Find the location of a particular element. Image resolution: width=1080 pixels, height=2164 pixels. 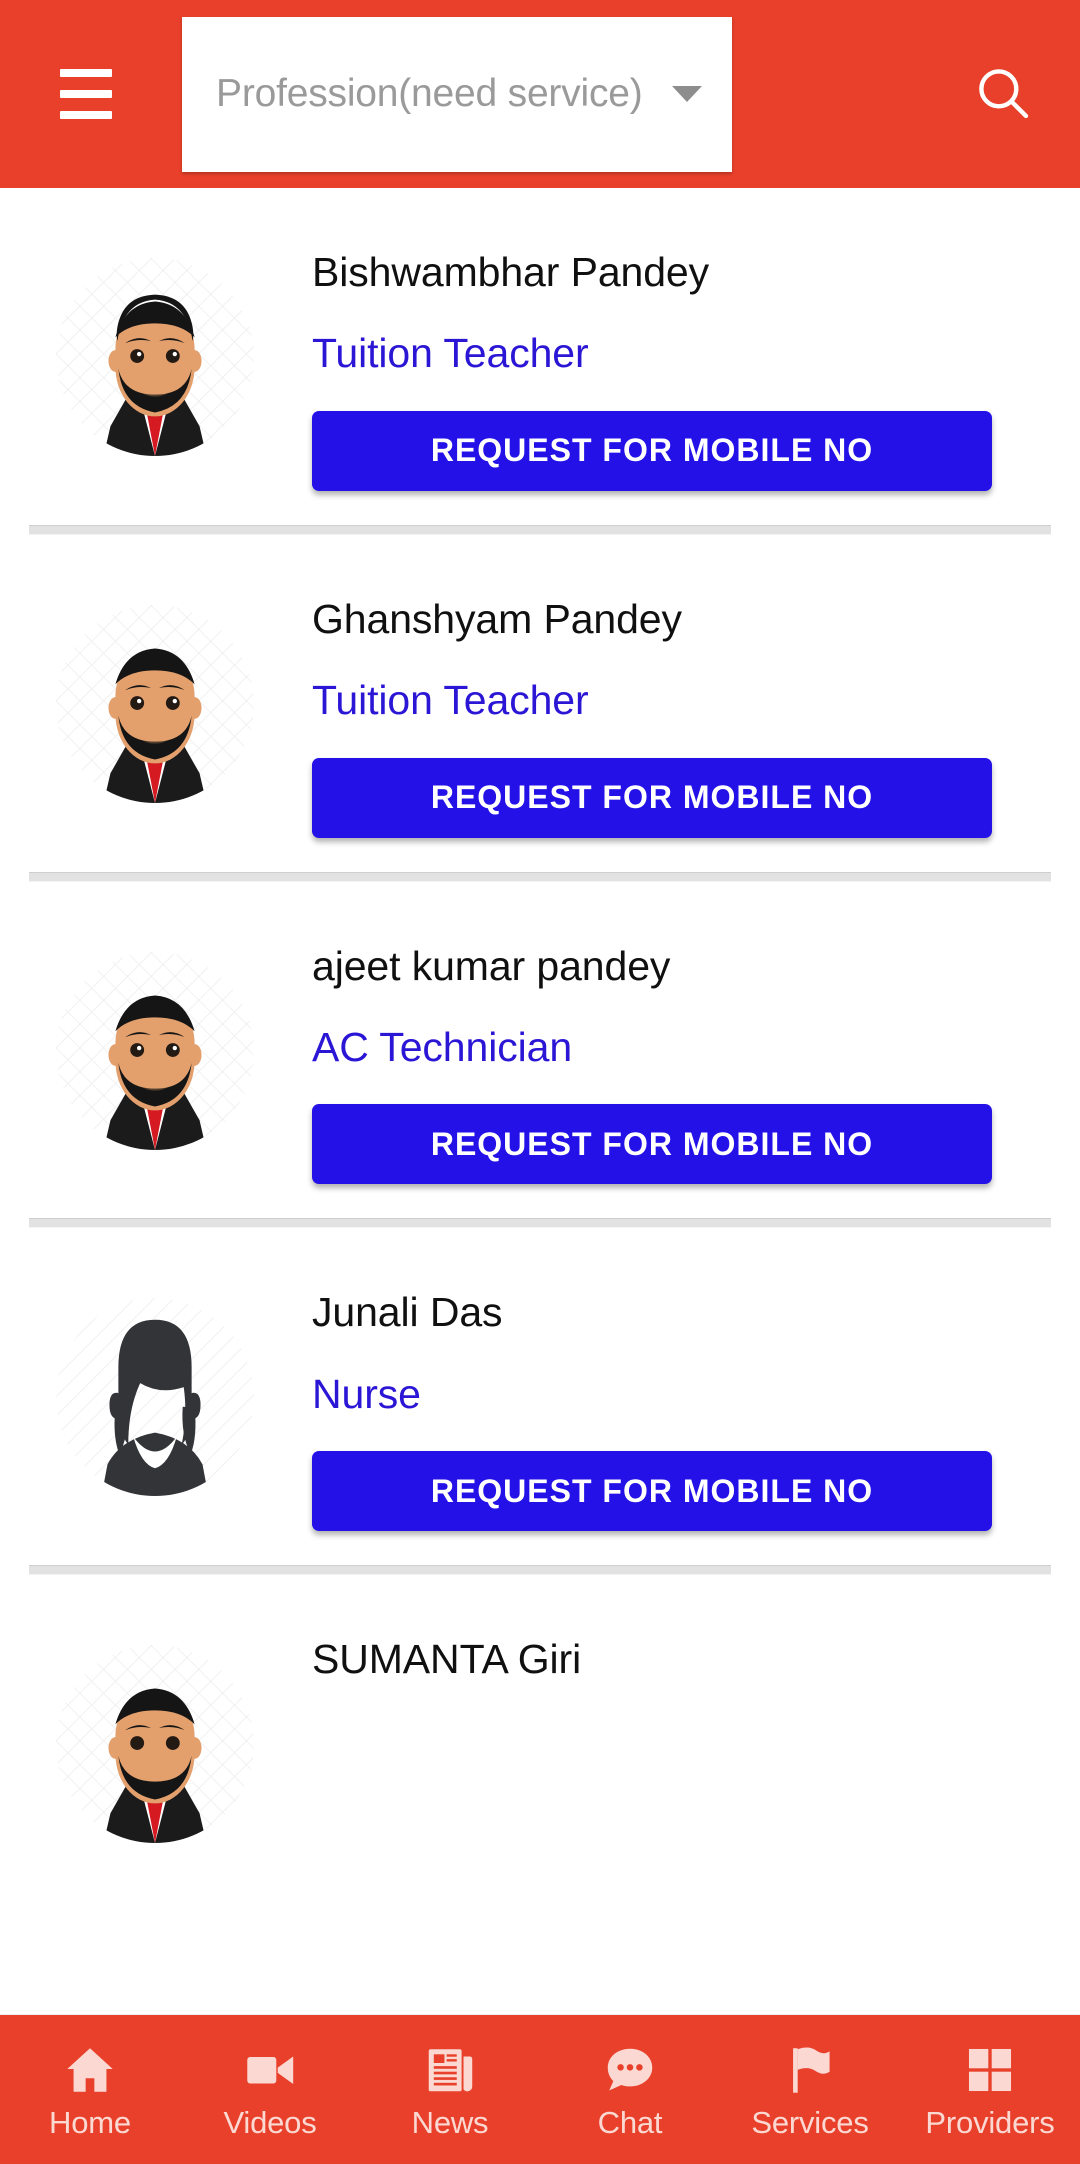

flag-icon is located at coordinates (811, 2070).